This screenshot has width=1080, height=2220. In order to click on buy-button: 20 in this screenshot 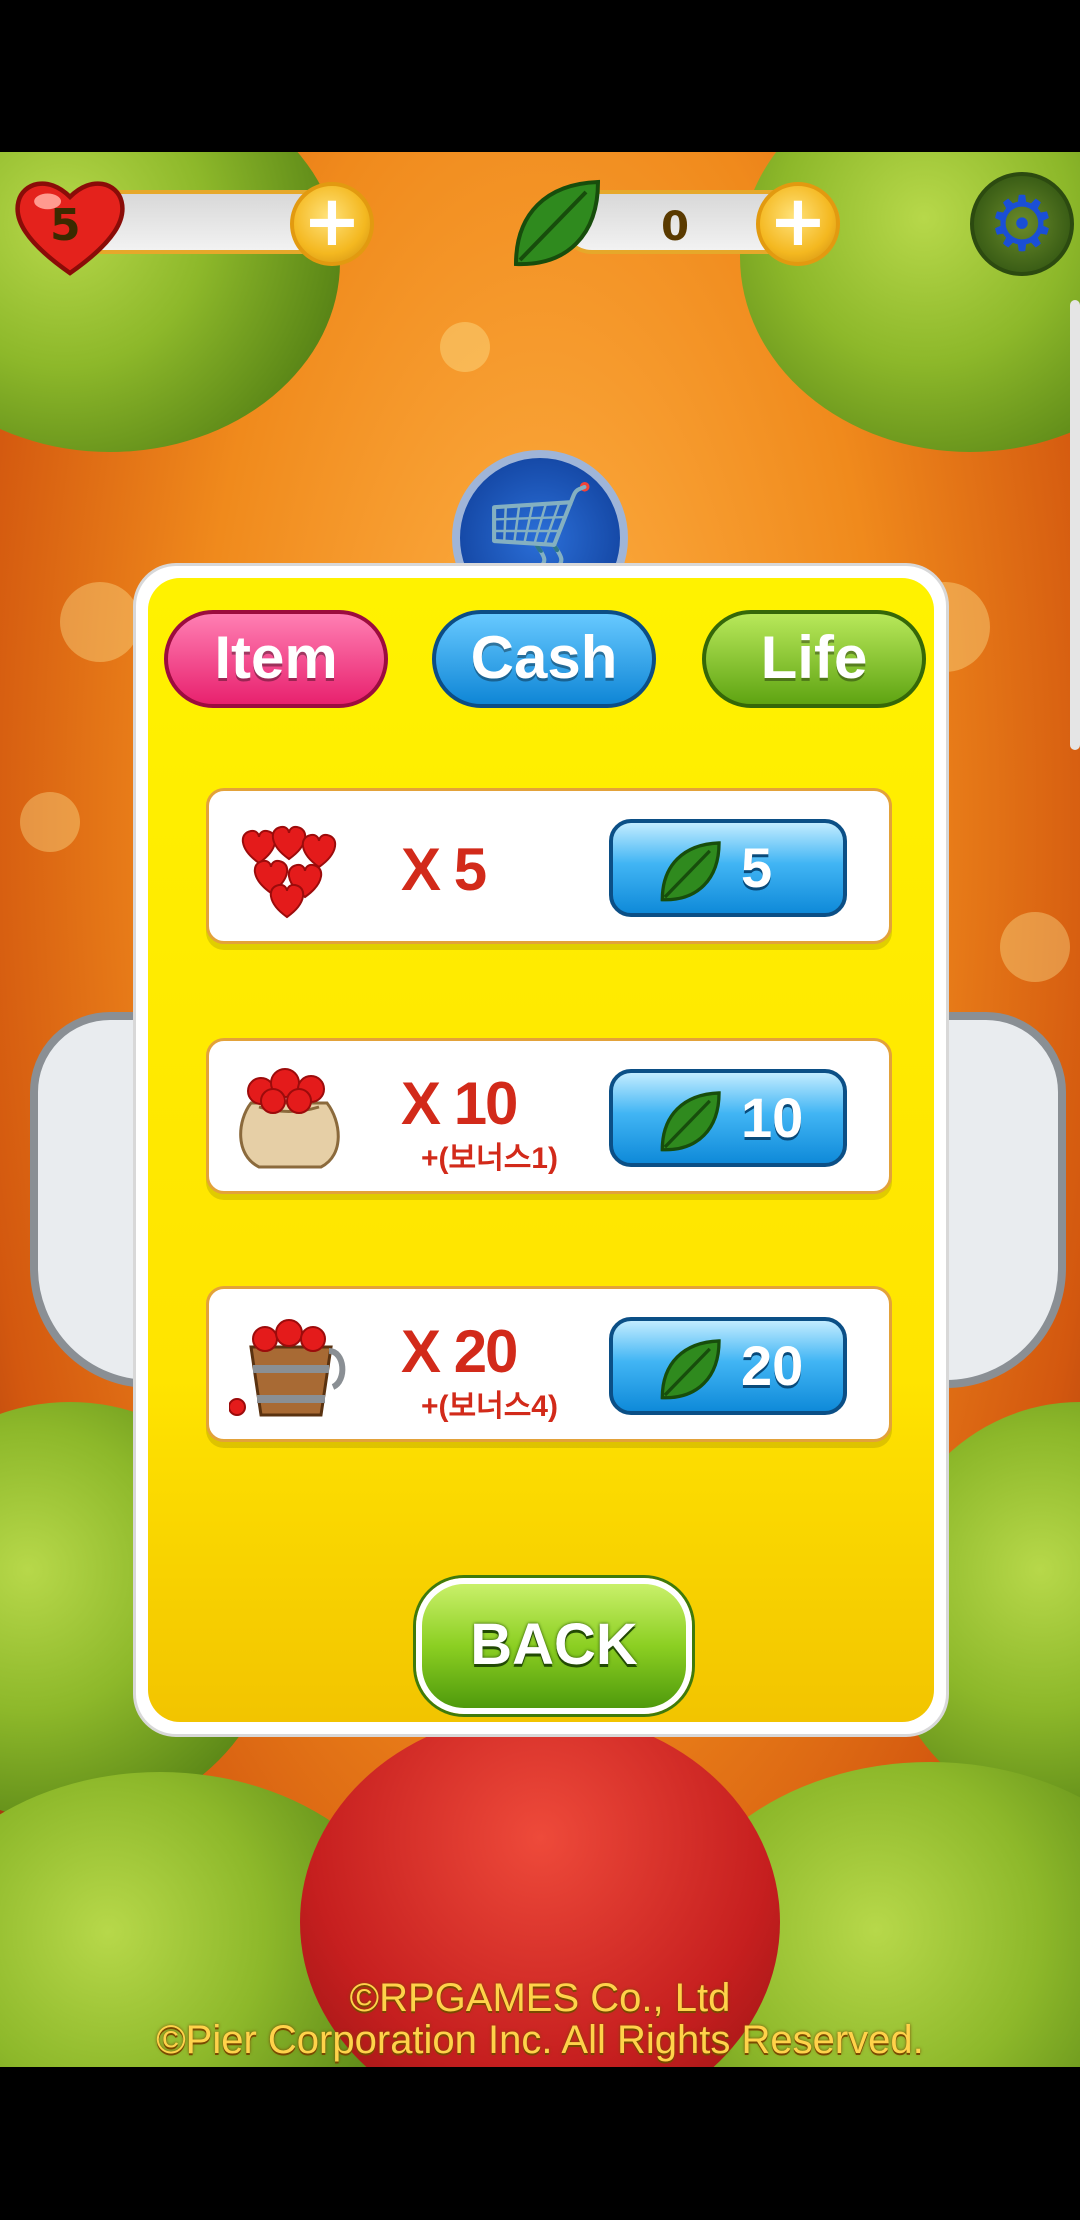, I will do `click(728, 1366)`.